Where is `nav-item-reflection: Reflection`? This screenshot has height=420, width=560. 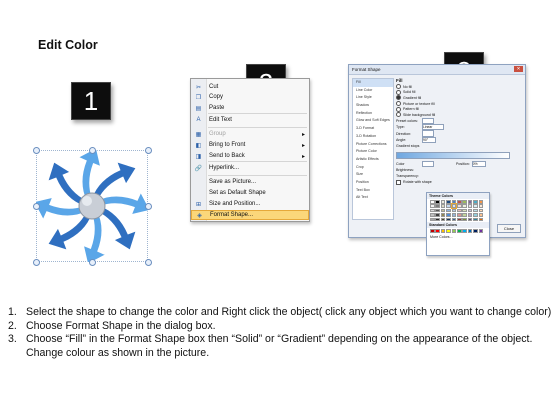 nav-item-reflection: Reflection is located at coordinates (373, 114).